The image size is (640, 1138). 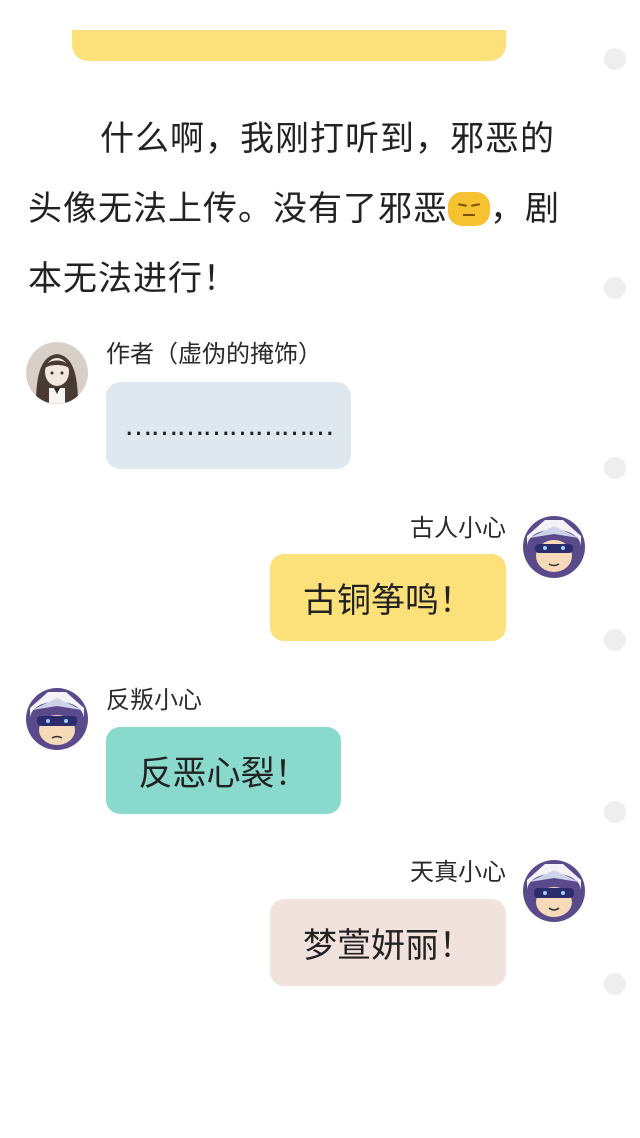 I want to click on speaker-name: 古人小心, so click(x=458, y=528).